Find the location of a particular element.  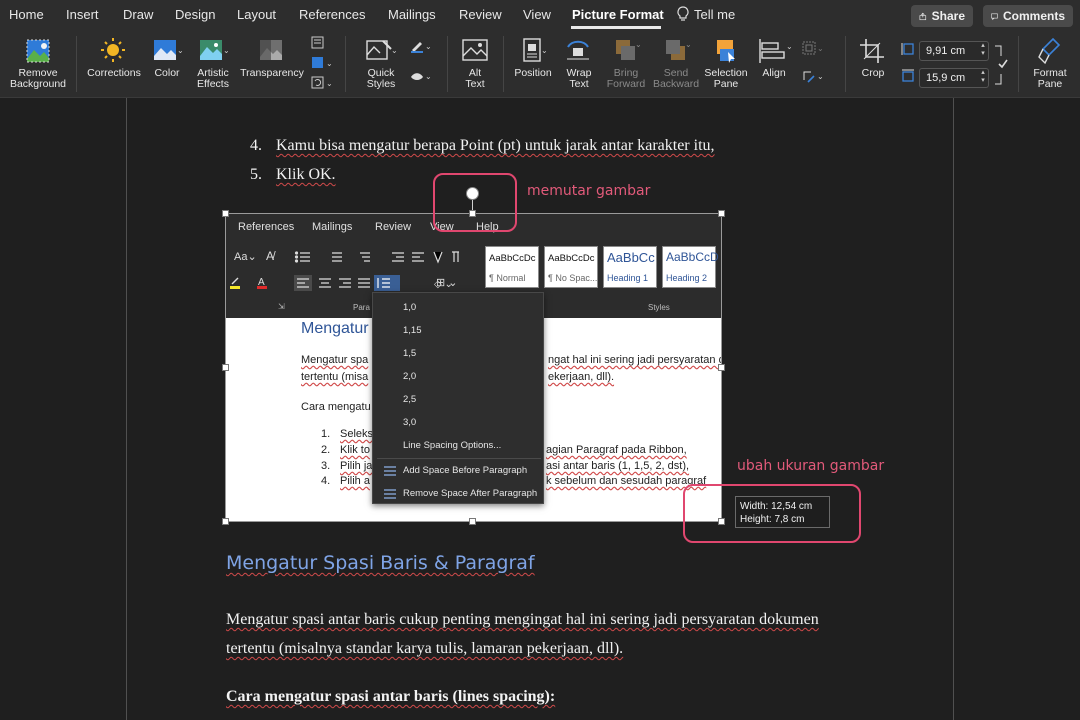

shape-width-icon is located at coordinates (908, 75).